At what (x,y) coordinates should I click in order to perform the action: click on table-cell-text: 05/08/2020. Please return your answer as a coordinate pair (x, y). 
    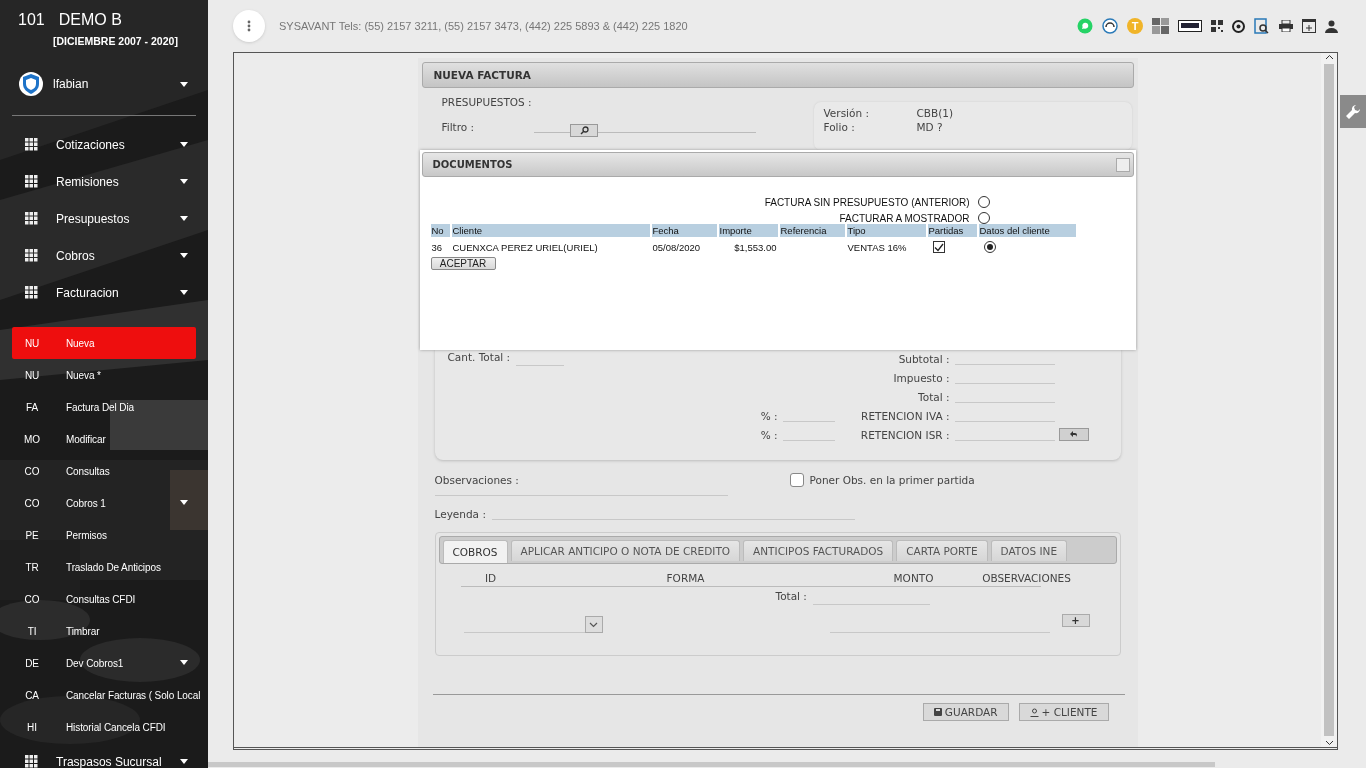
    Looking at the image, I should click on (676, 247).